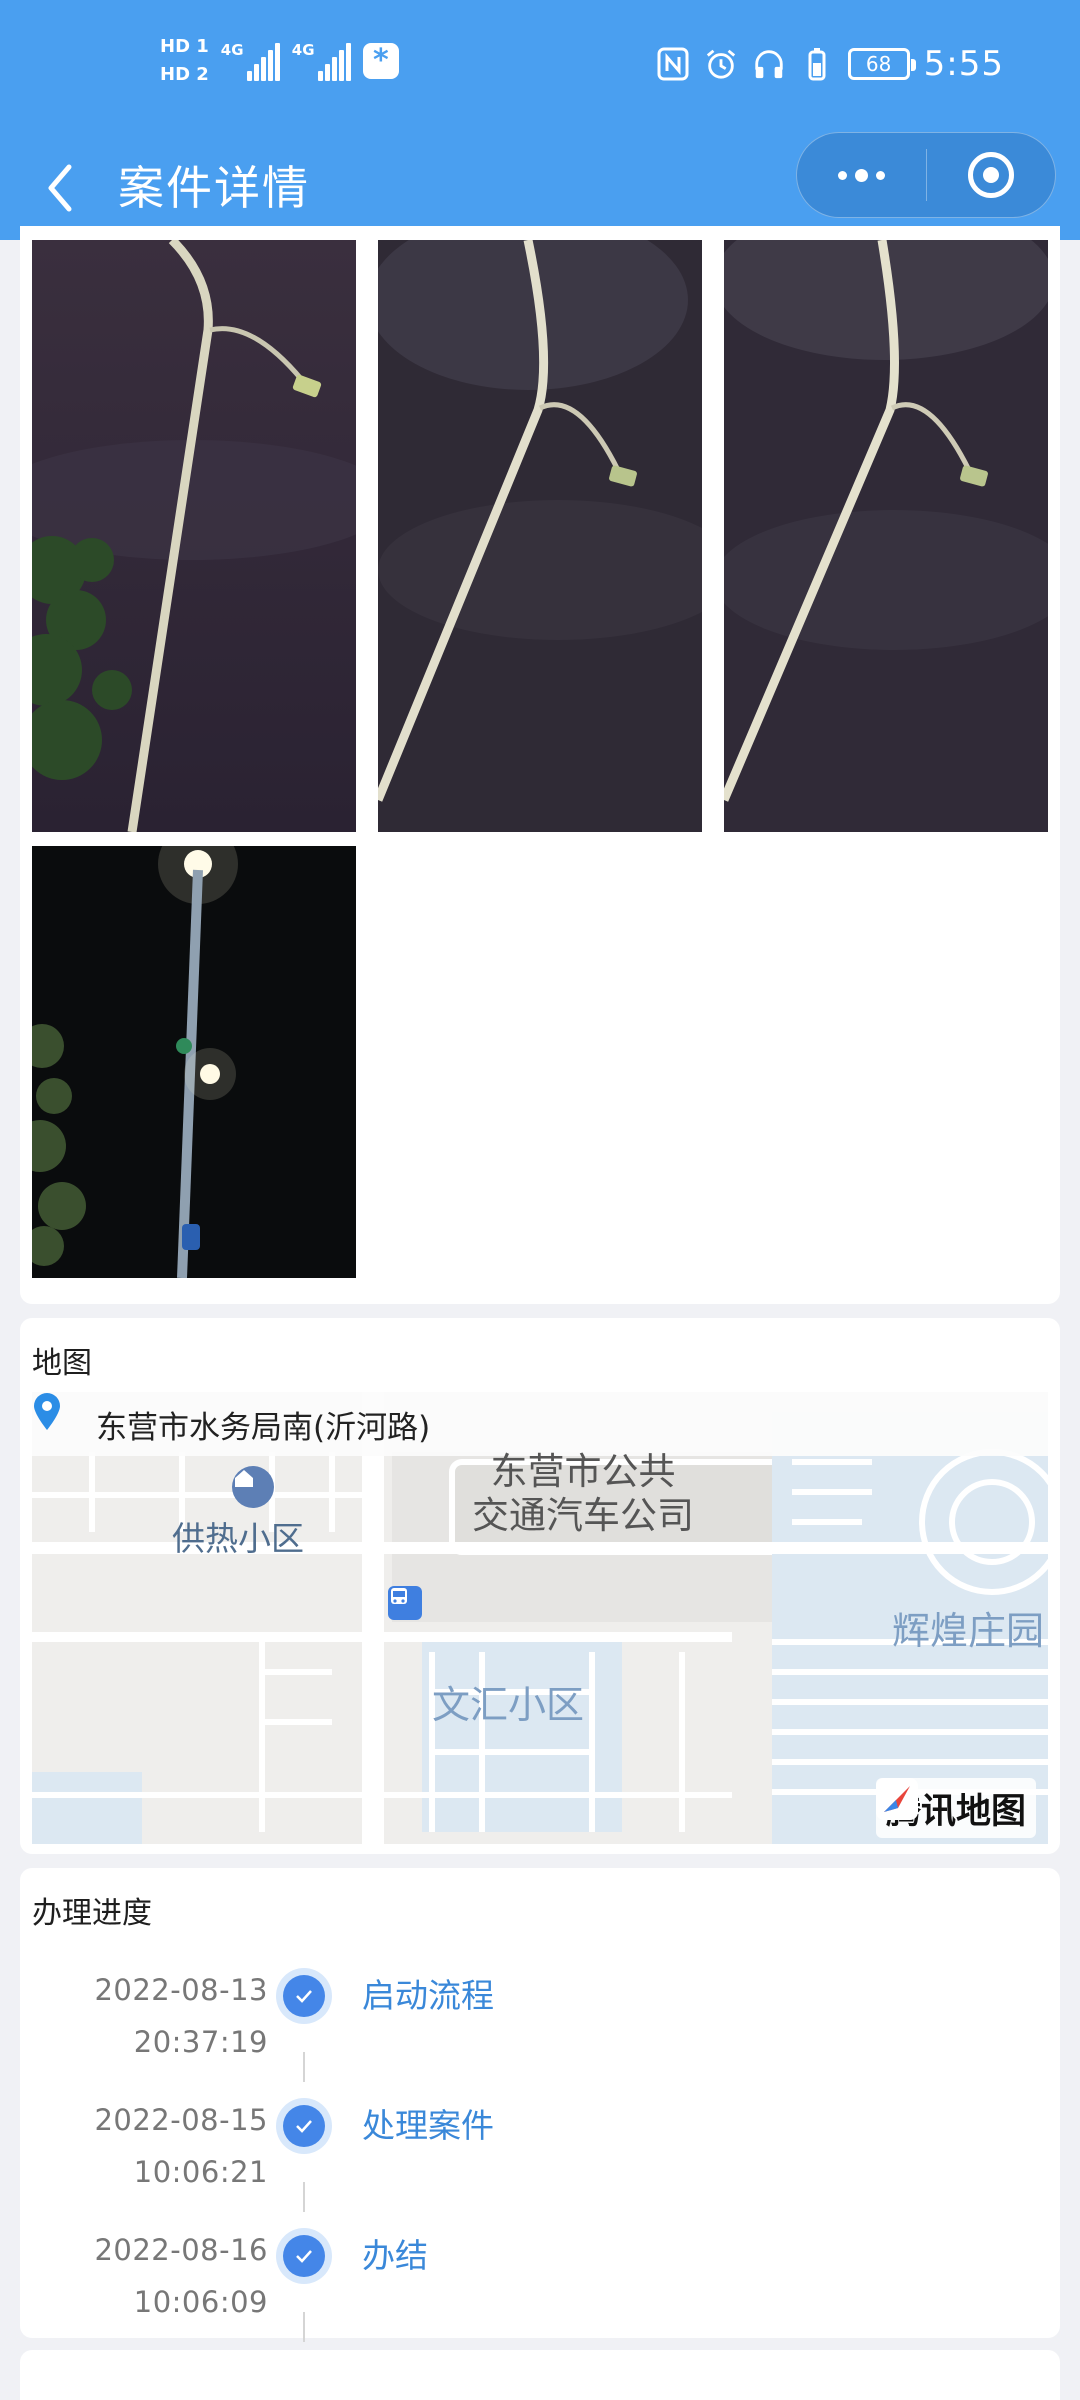  Describe the element at coordinates (955, 1808) in the screenshot. I see `map-provider-logo: 腾讯地图` at that location.